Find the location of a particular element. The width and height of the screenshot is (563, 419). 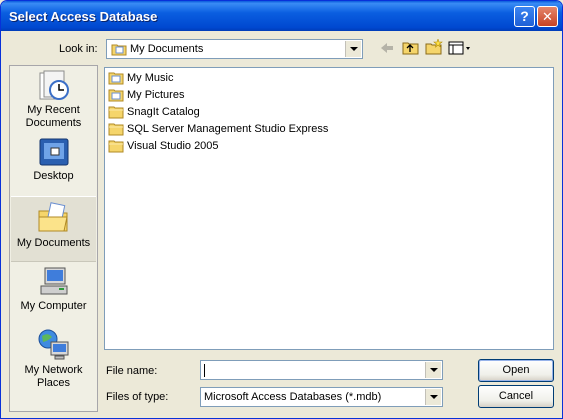

list-item-sql-server-management-studio-express: SQL Server Management Studio Express is located at coordinates (218, 129).